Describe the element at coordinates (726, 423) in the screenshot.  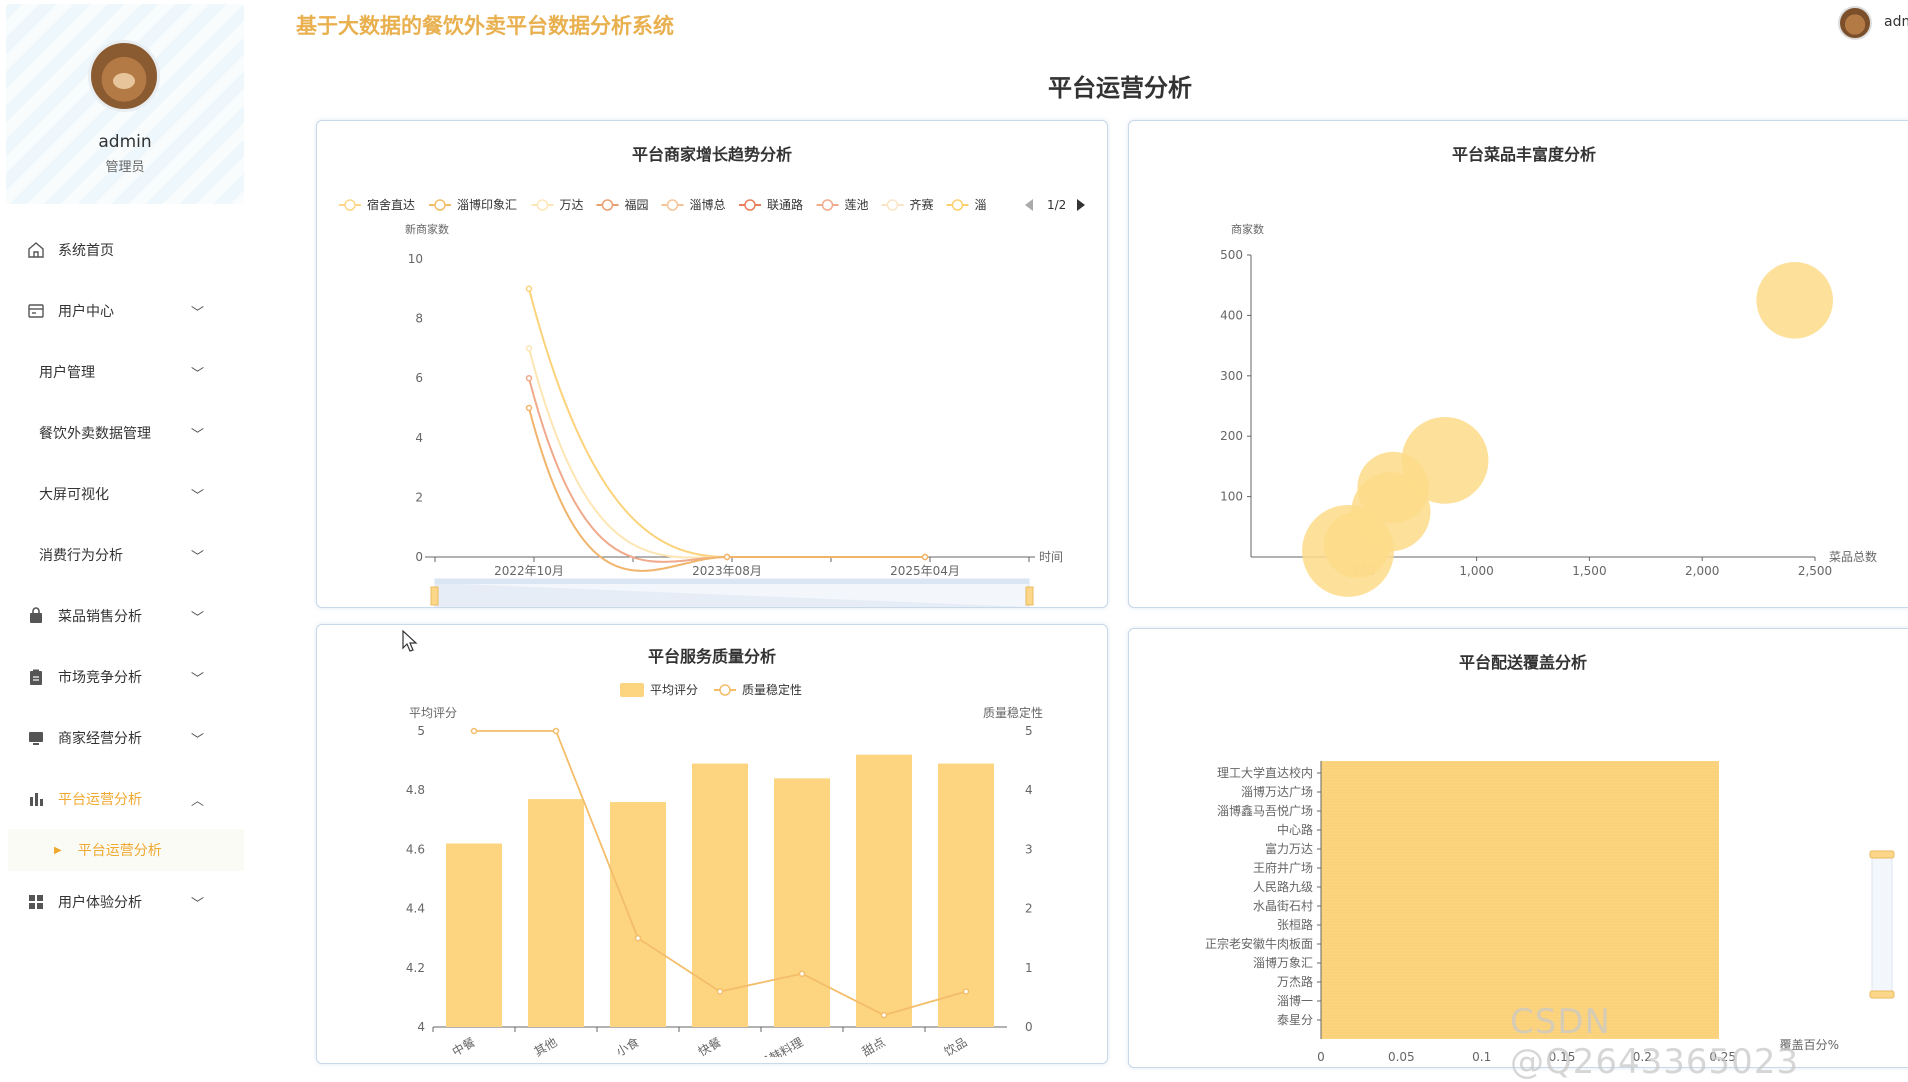
I see `series-line` at that location.